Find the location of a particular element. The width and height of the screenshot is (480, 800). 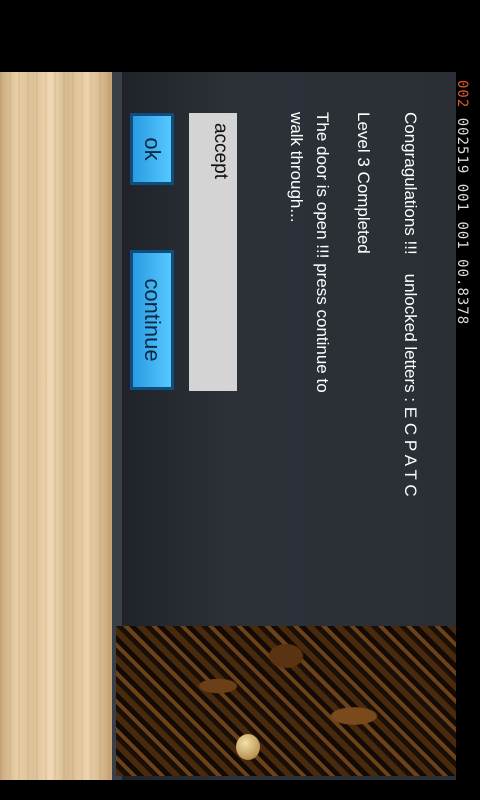

lives-counter: 002 is located at coordinates (462, 94).